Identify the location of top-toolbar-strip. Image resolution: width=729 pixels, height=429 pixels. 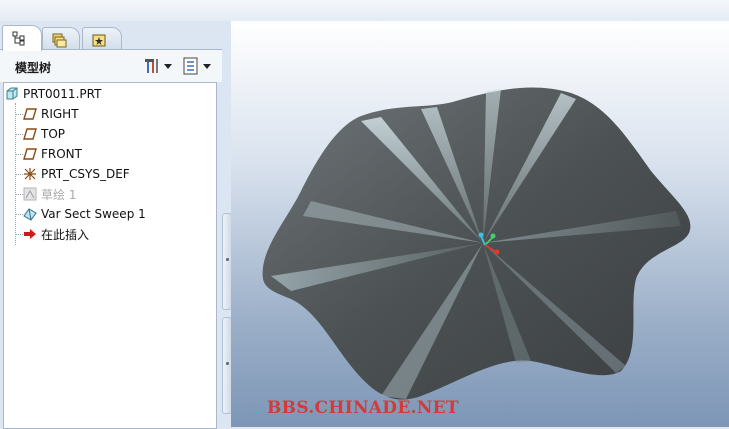
(364, 11).